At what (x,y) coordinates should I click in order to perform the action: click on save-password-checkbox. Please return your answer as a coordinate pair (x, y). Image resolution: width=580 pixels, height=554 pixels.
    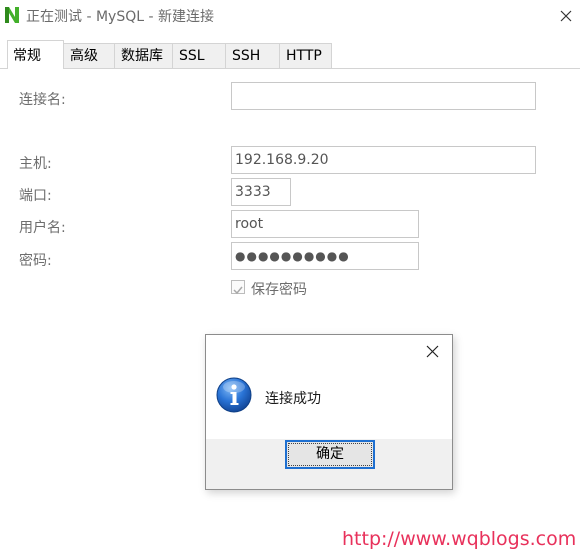
    Looking at the image, I should click on (238, 287).